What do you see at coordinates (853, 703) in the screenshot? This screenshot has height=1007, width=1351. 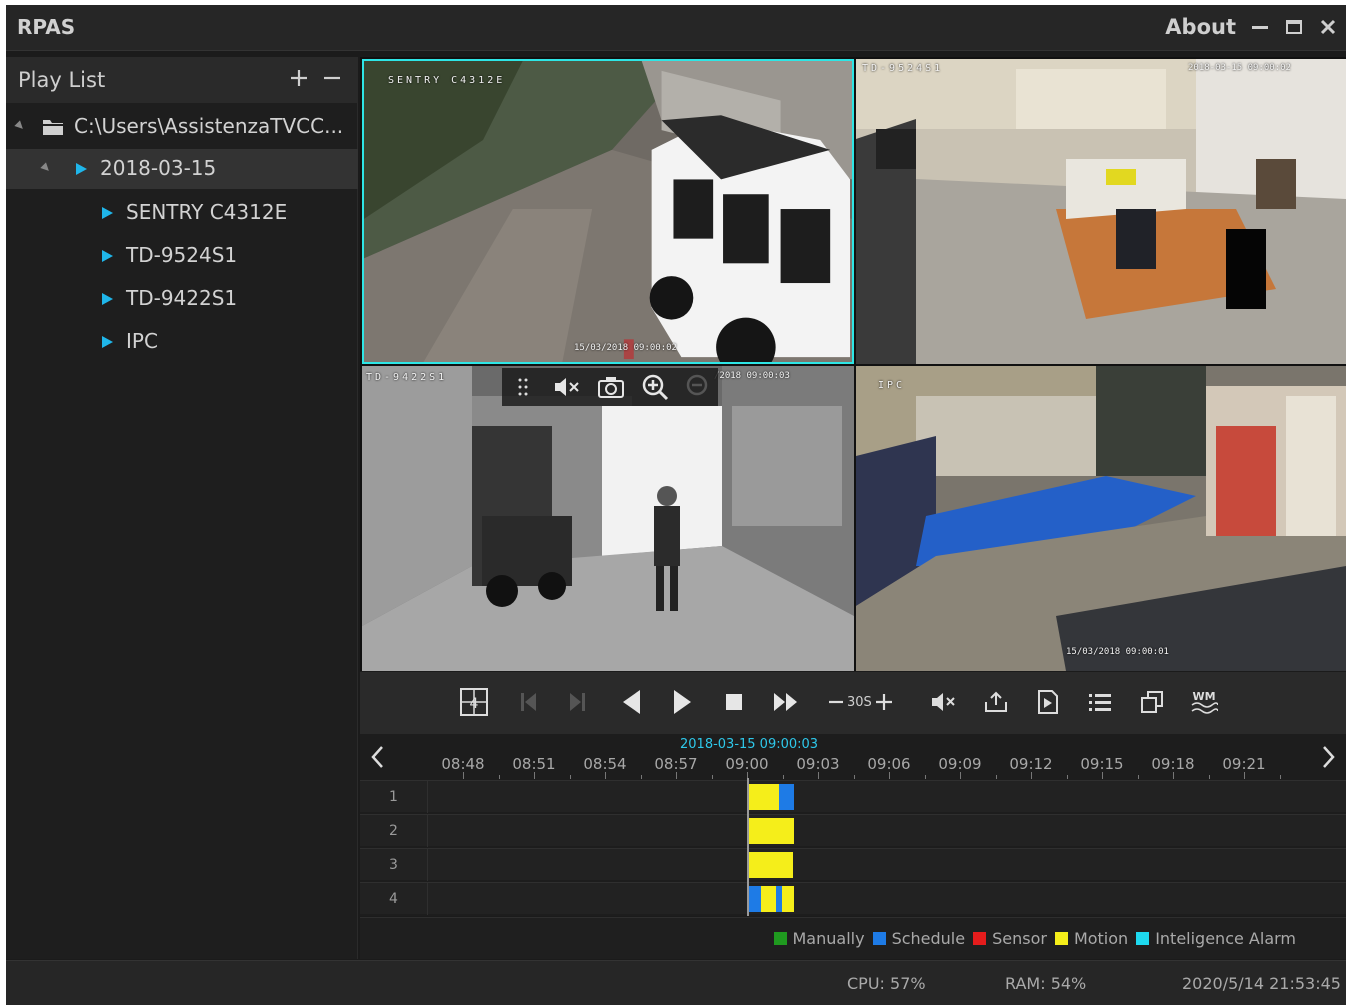 I see `playback-controls: 4 30S WM` at bounding box center [853, 703].